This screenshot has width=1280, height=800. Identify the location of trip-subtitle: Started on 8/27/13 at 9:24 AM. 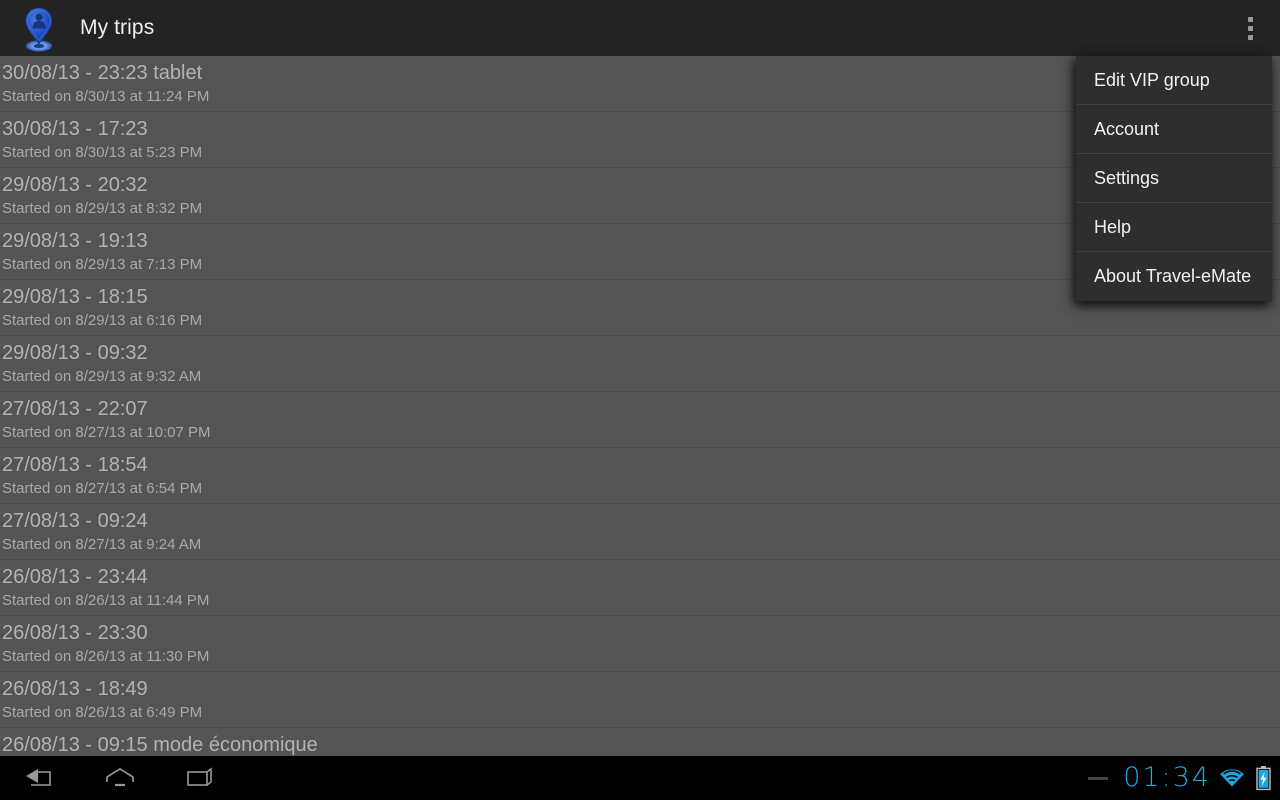
(102, 544).